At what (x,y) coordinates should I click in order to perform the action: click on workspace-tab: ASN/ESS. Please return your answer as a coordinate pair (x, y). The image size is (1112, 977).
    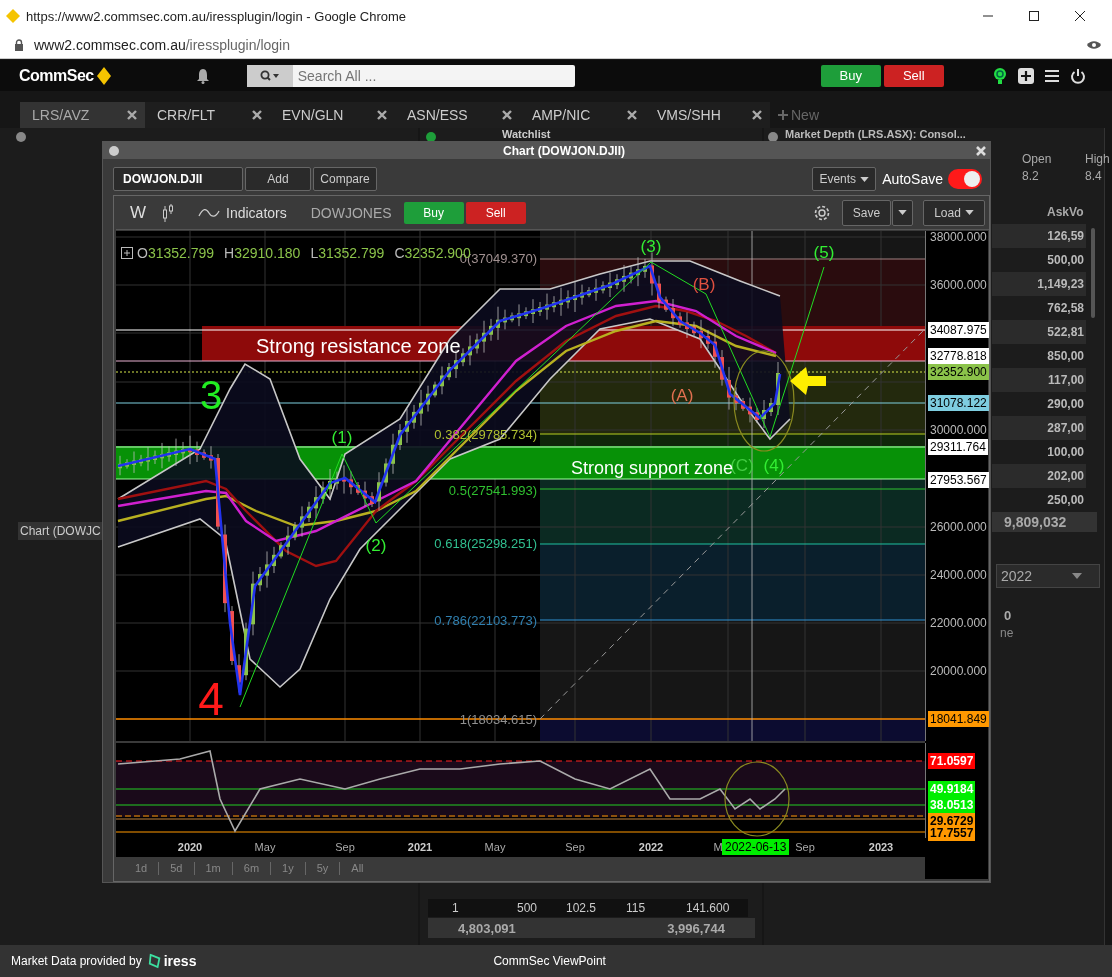
    Looking at the image, I should click on (457, 115).